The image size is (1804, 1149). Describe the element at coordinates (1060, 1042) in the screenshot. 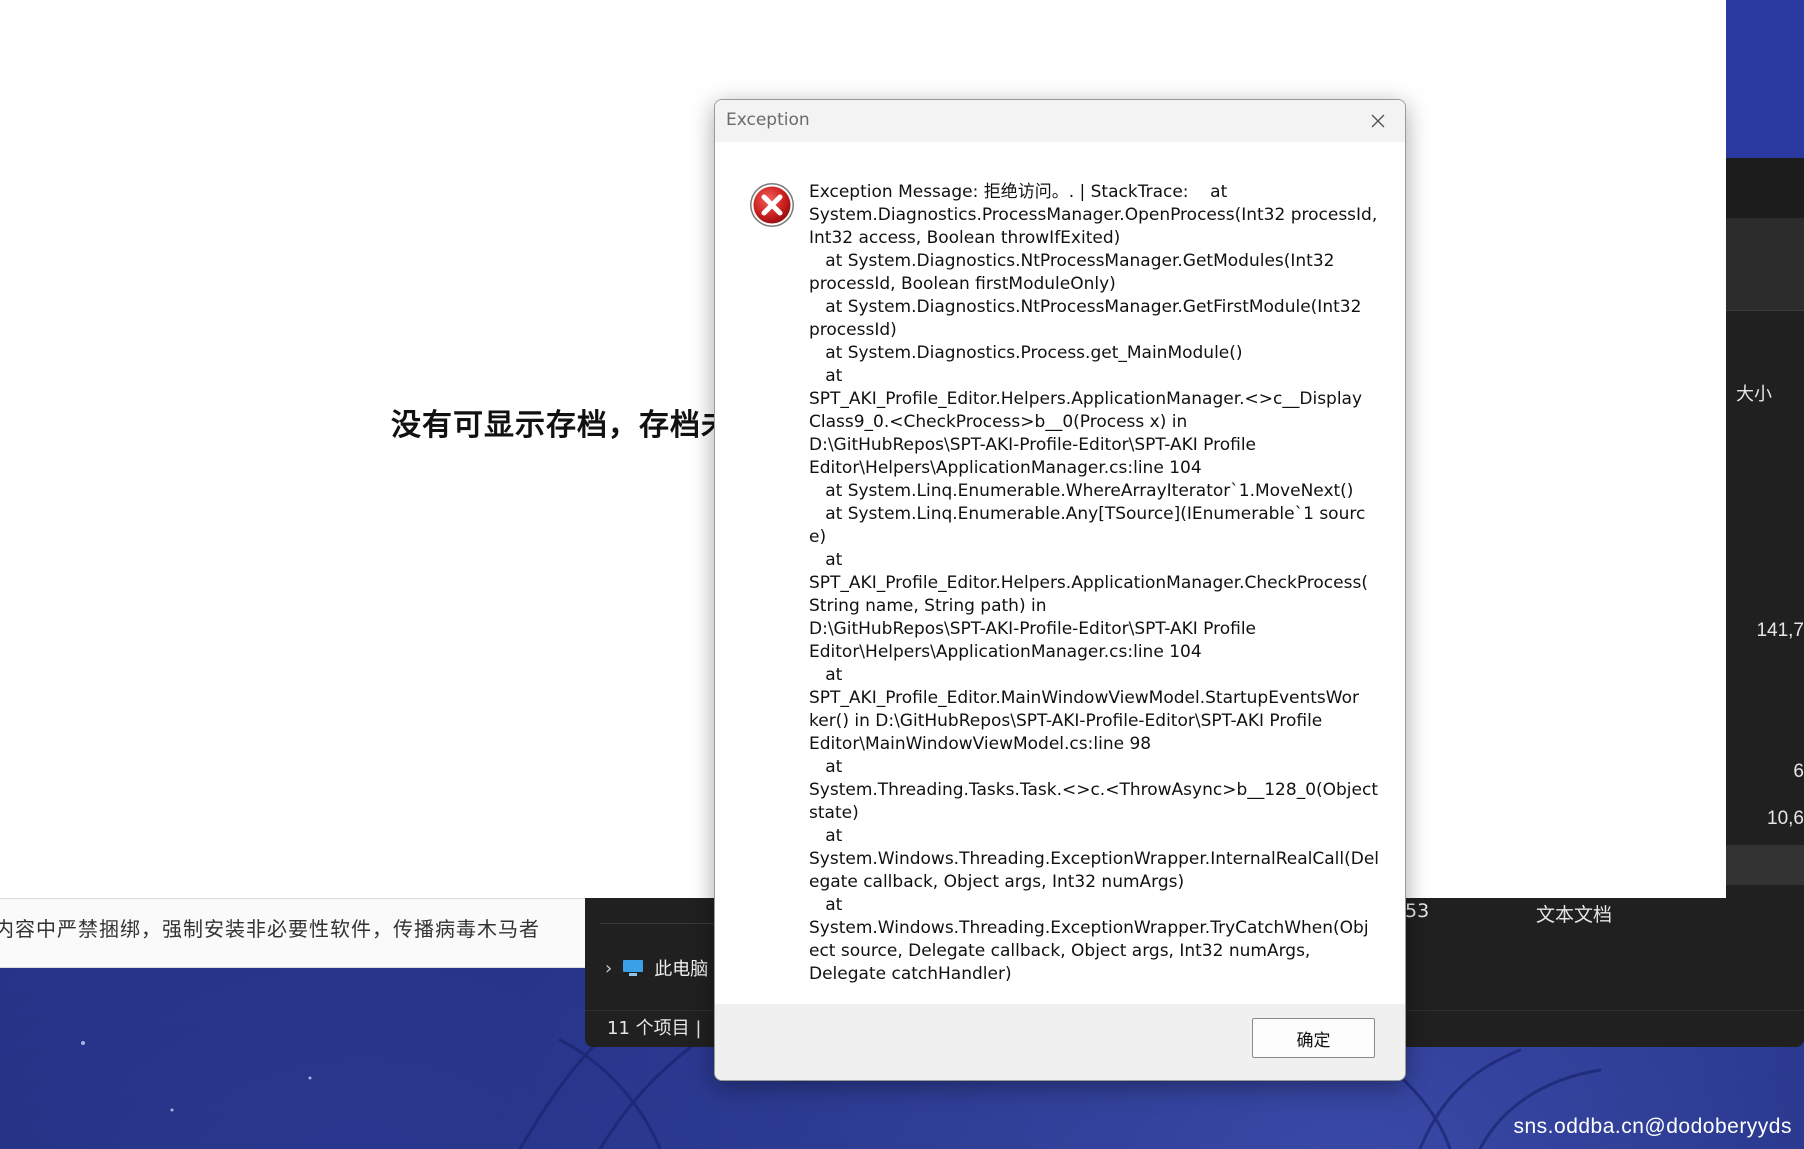

I see `dialog-footer: 确定` at that location.